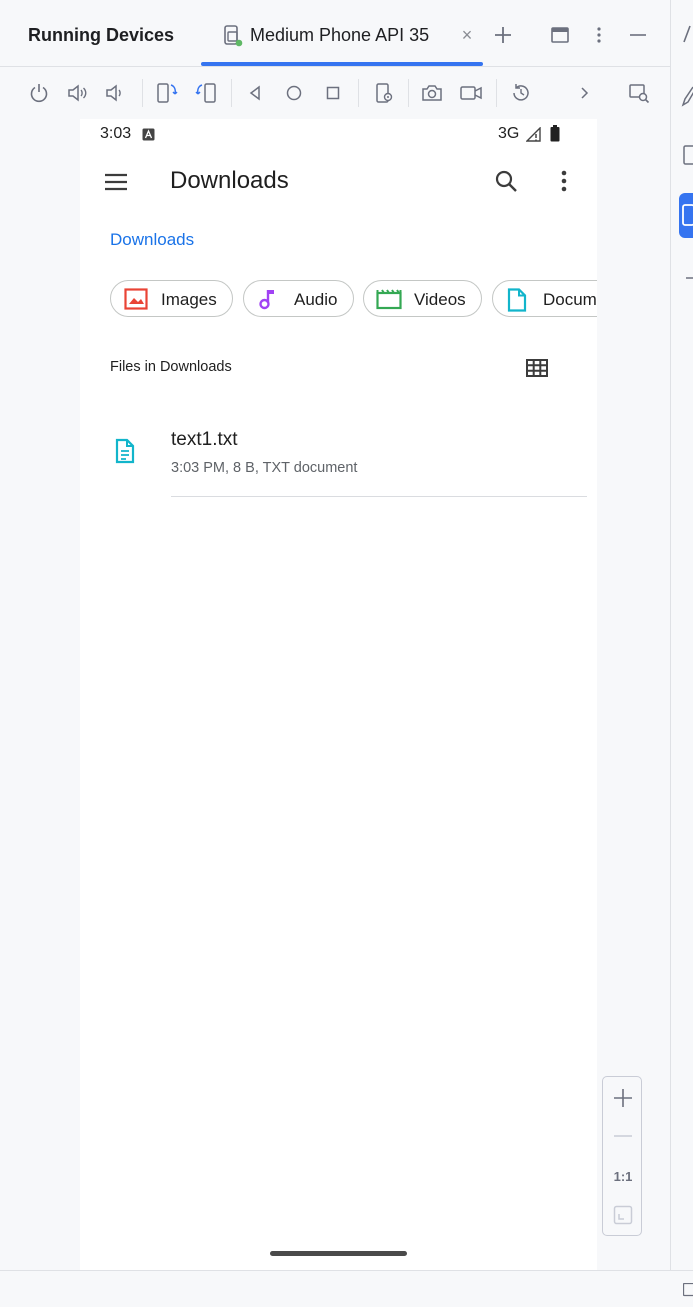 The image size is (693, 1307). Describe the element at coordinates (346, 1288) in the screenshot. I see `bottom-status-bar` at that location.